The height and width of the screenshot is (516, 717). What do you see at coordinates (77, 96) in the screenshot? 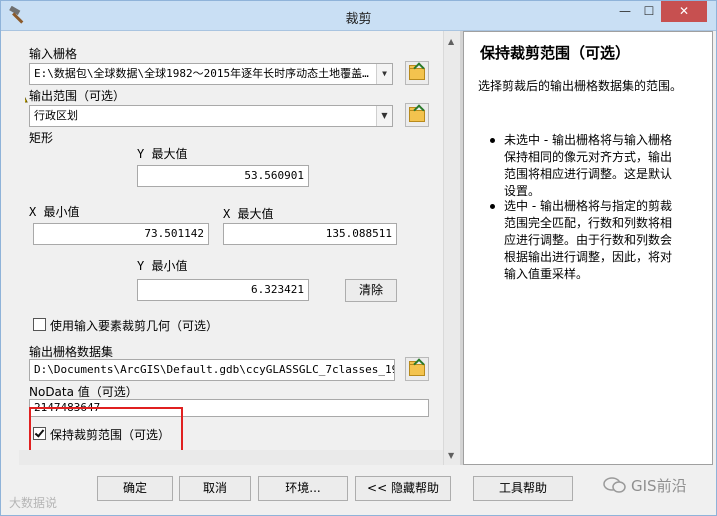
I see `output-extent-label: 输出范围（可选）` at bounding box center [77, 96].